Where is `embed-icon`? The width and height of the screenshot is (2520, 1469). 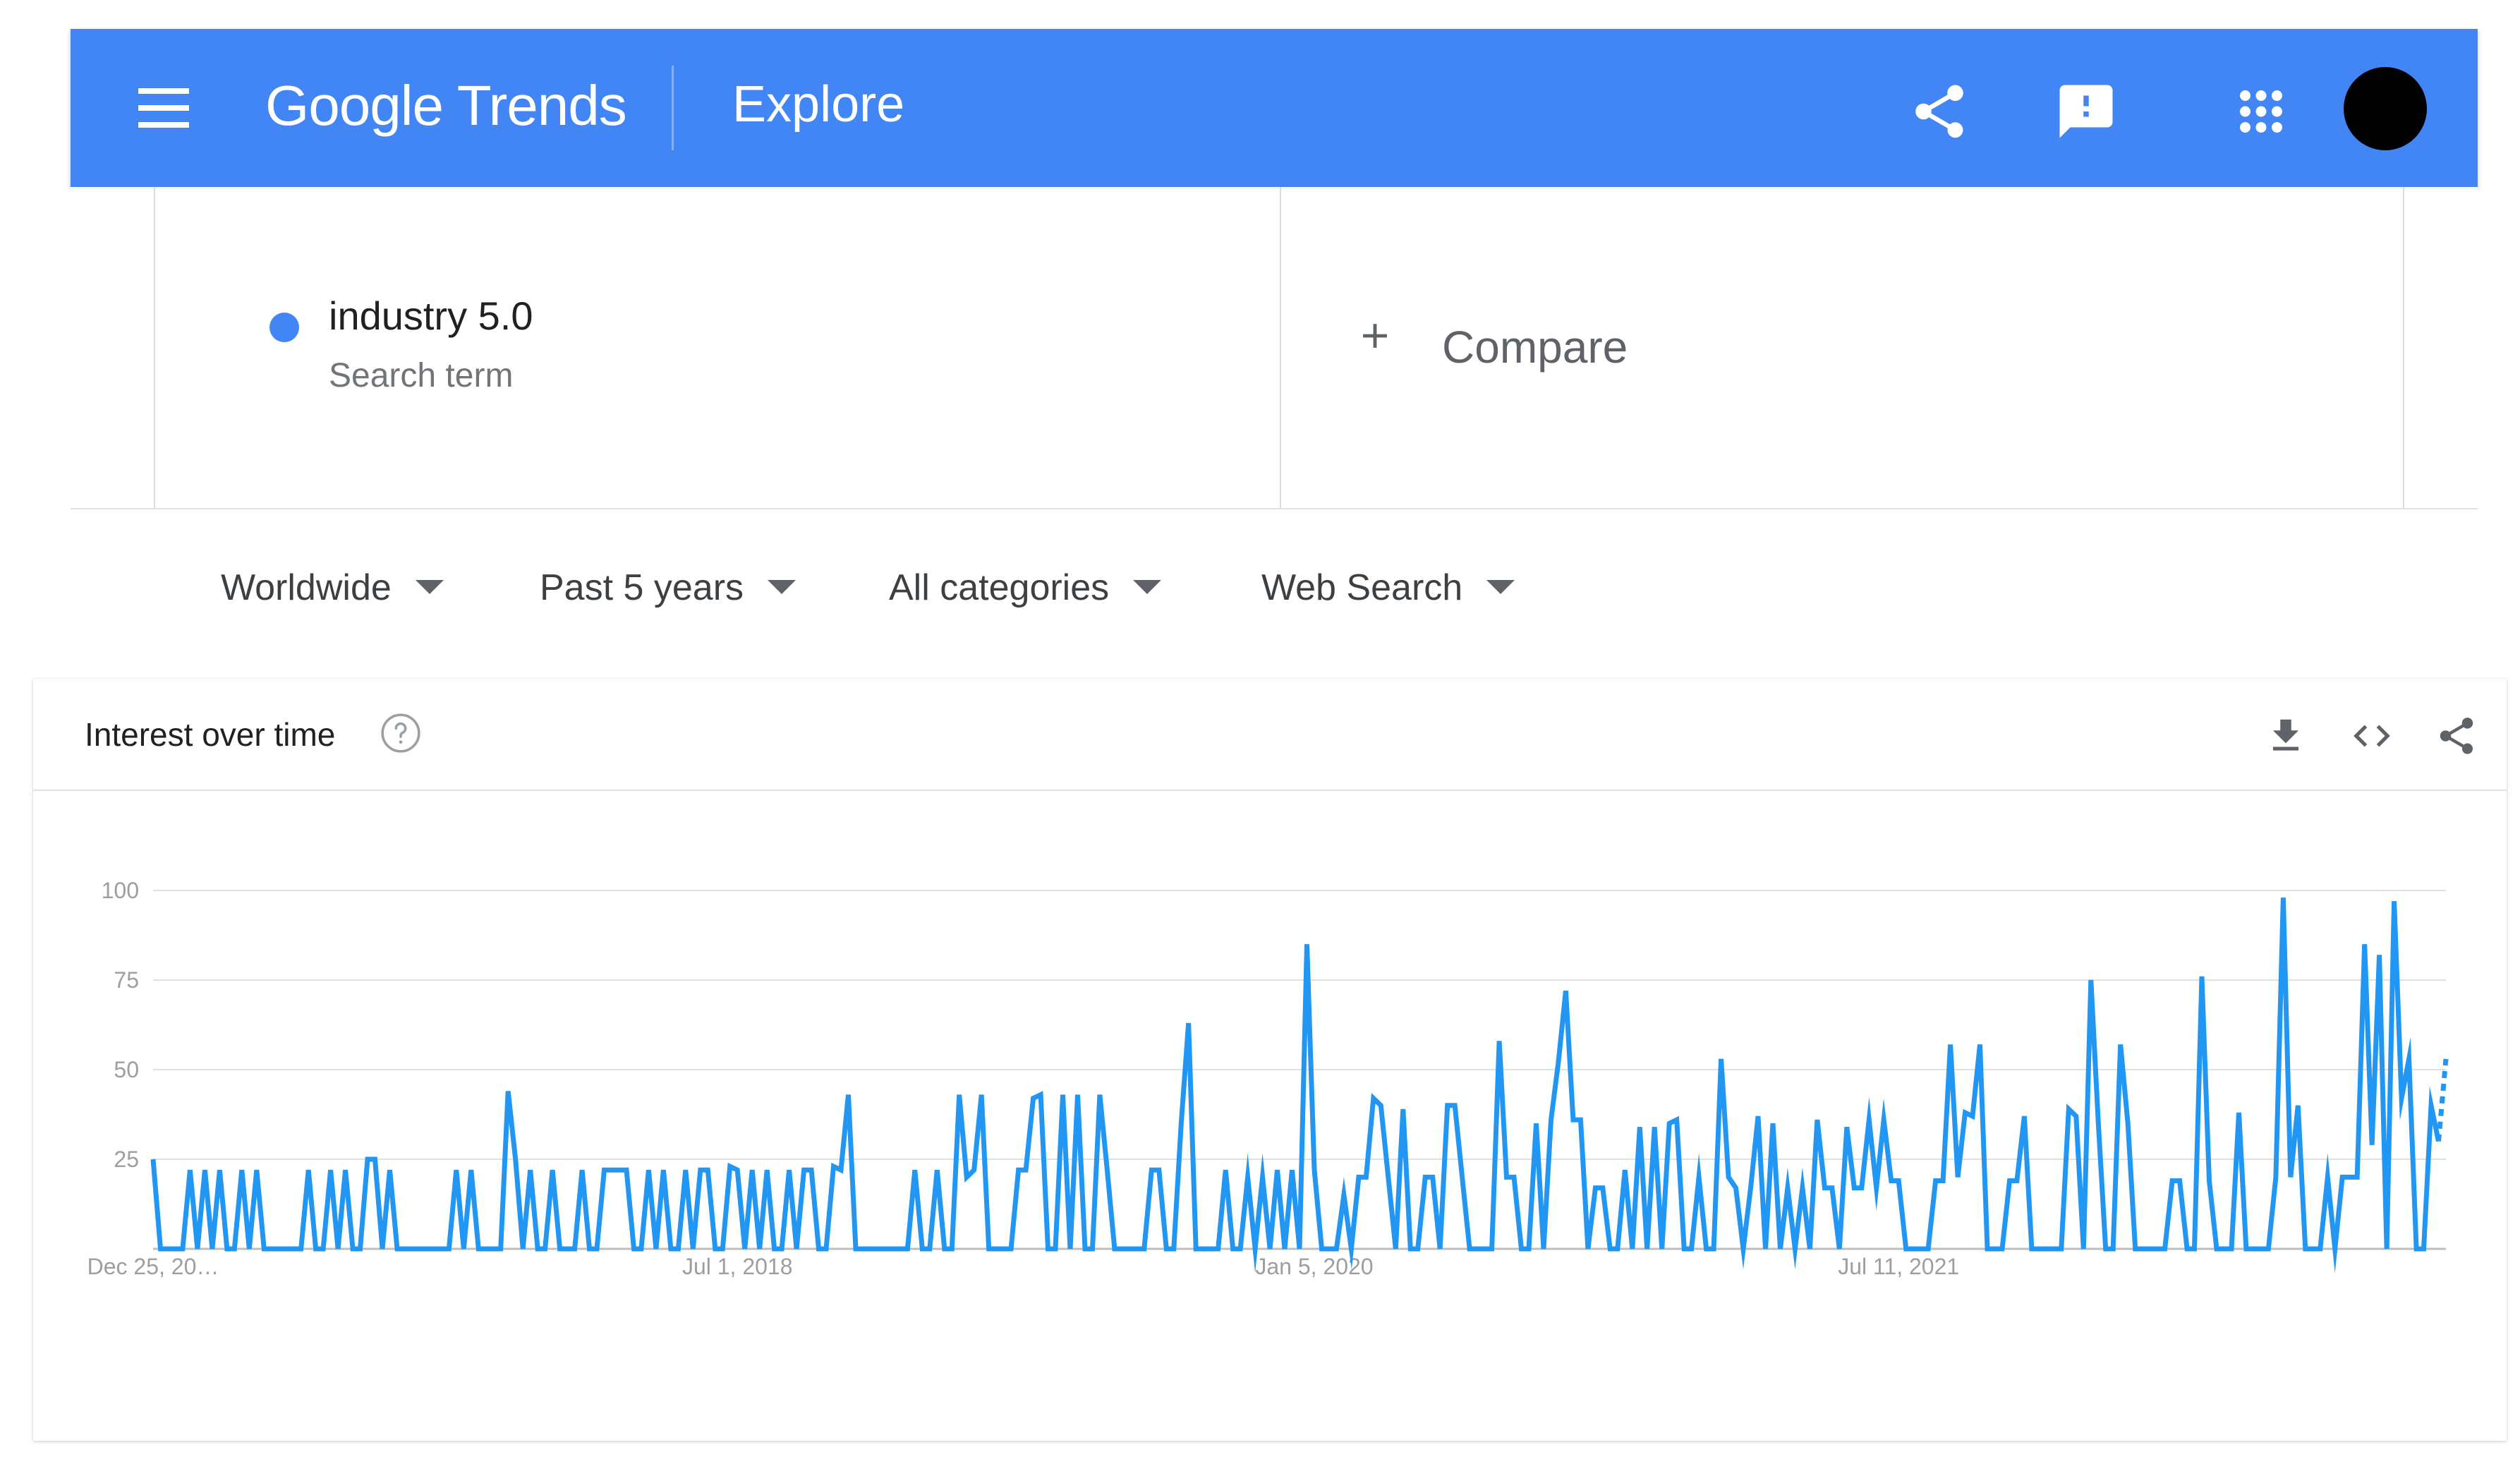 embed-icon is located at coordinates (2372, 736).